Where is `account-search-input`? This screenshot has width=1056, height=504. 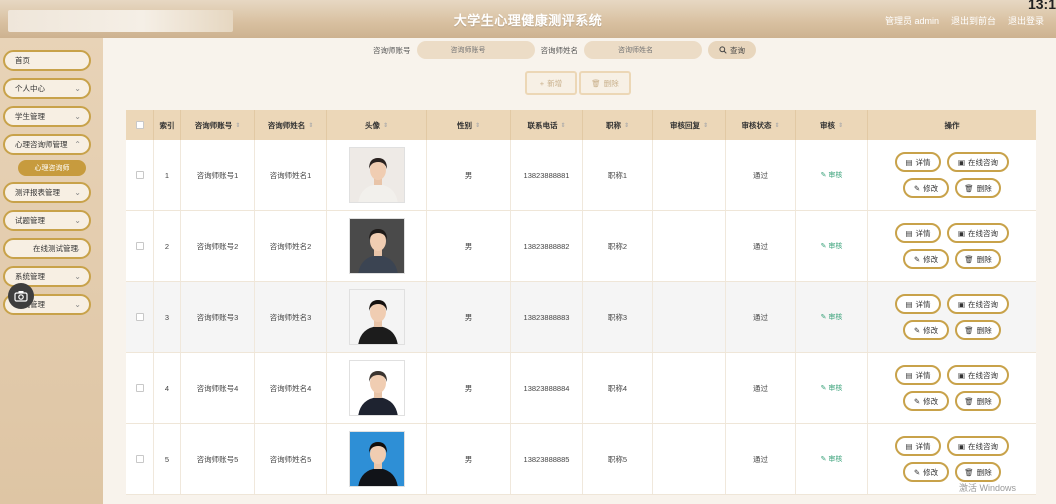 account-search-input is located at coordinates (475, 50).